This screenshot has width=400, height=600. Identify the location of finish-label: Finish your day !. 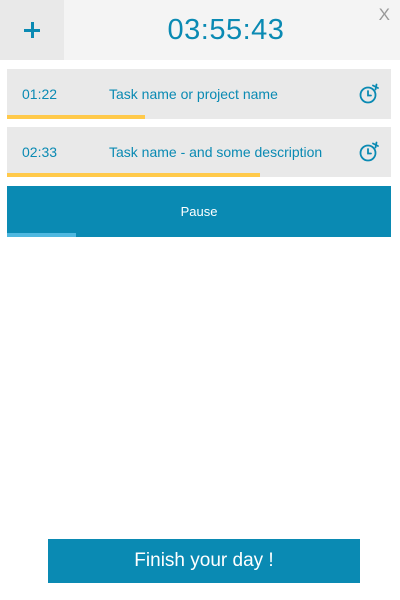
(204, 560).